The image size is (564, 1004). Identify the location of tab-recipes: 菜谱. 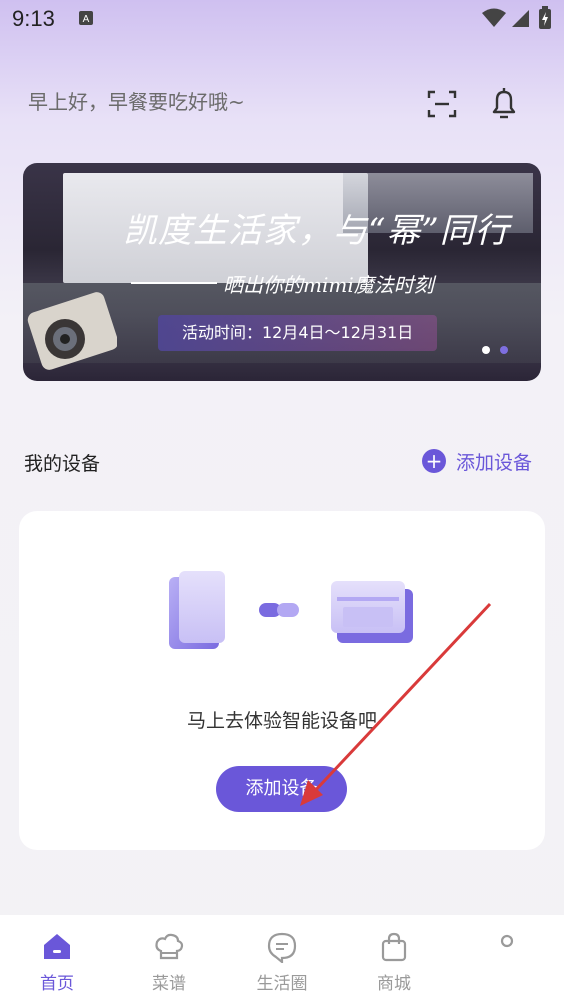
(169, 959).